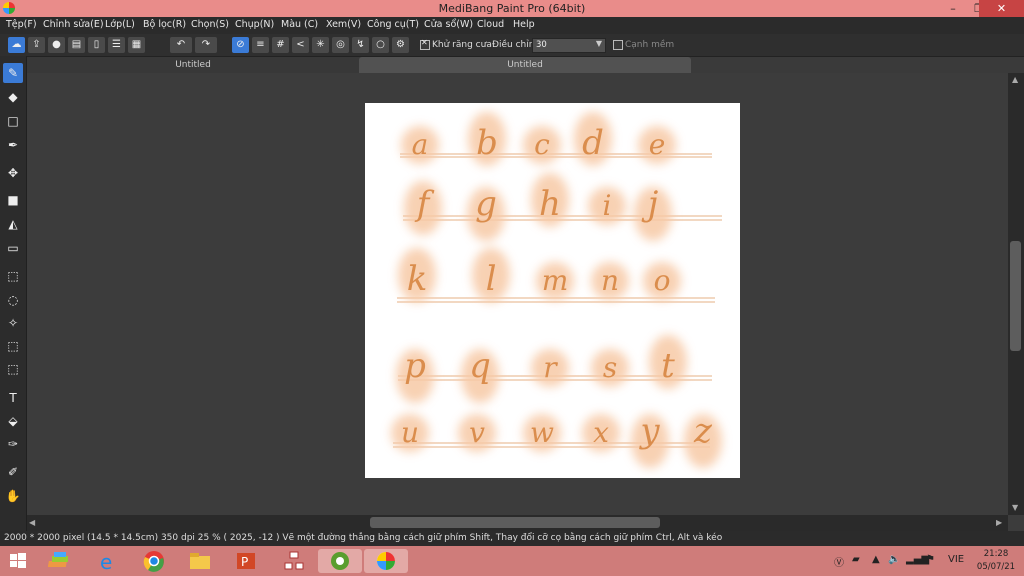 The image size is (1024, 576). I want to click on magic-wand-icon: ✧, so click(13, 323).